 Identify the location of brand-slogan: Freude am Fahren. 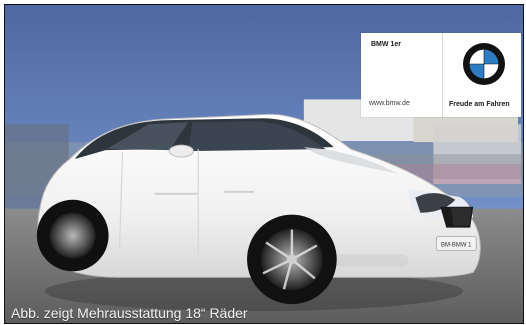
(479, 104).